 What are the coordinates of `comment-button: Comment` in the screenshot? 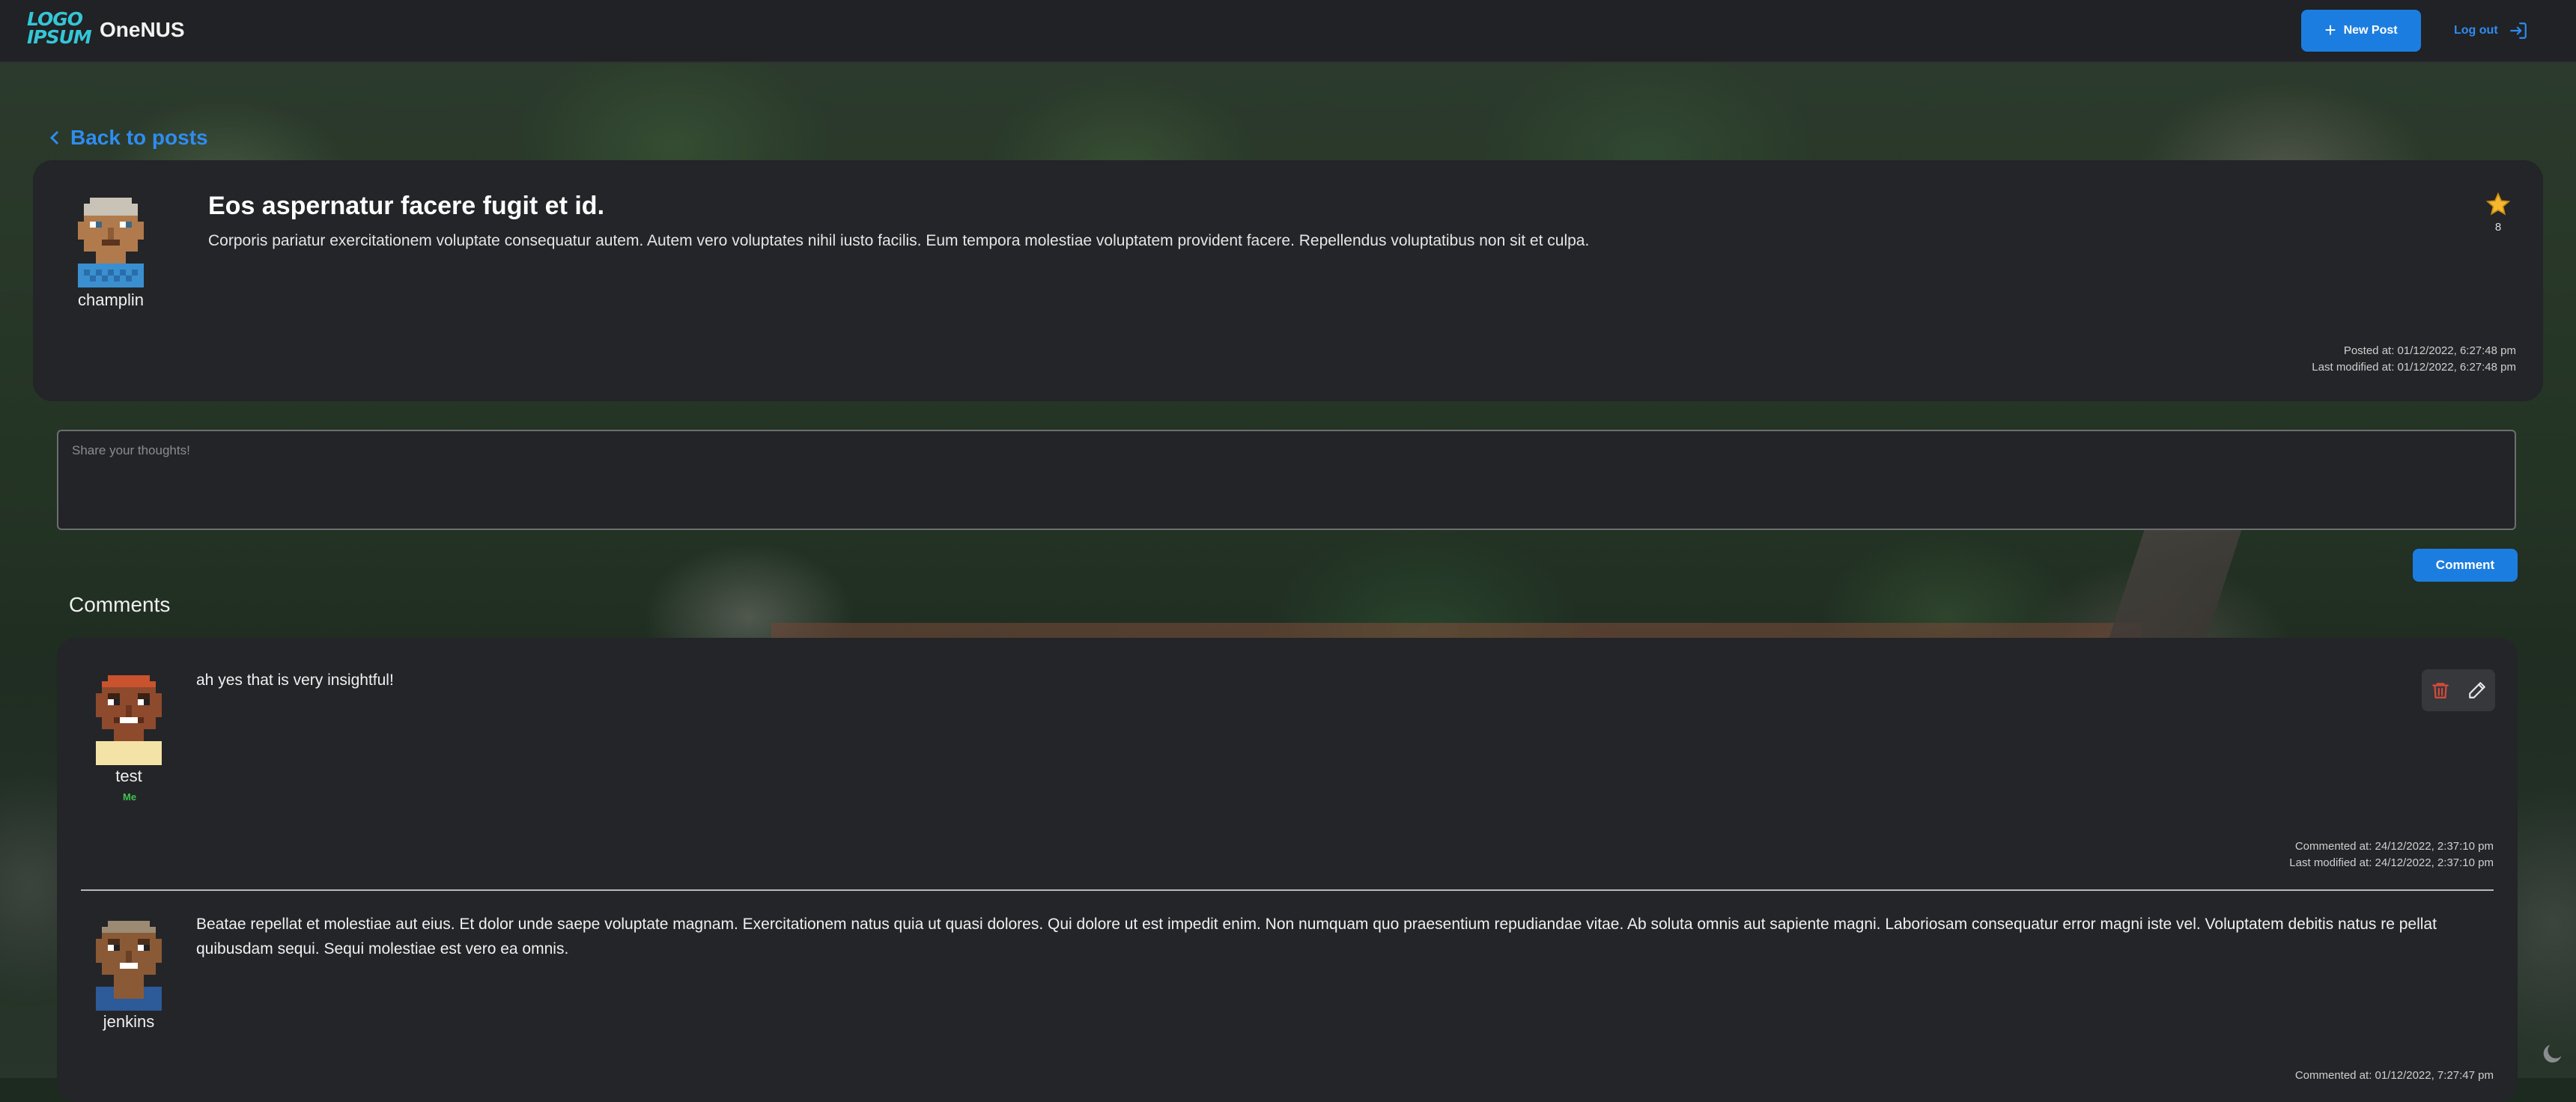 It's located at (2465, 565).